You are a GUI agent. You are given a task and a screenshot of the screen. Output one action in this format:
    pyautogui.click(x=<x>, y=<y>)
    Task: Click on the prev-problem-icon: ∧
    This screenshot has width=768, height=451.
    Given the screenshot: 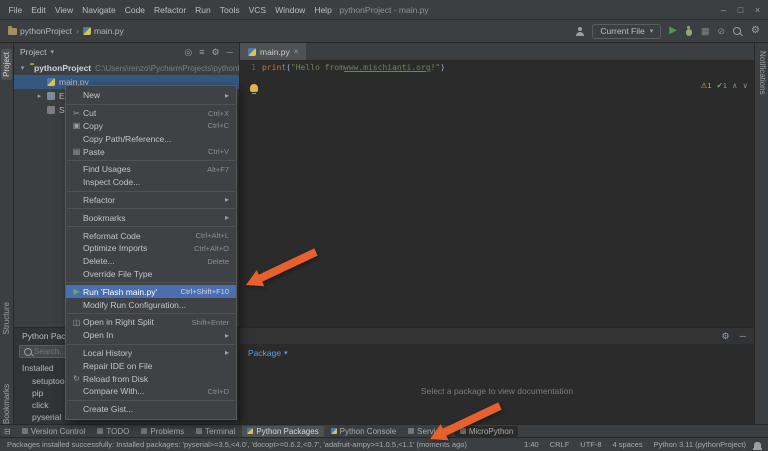 What is the action you would take?
    pyautogui.click(x=735, y=85)
    